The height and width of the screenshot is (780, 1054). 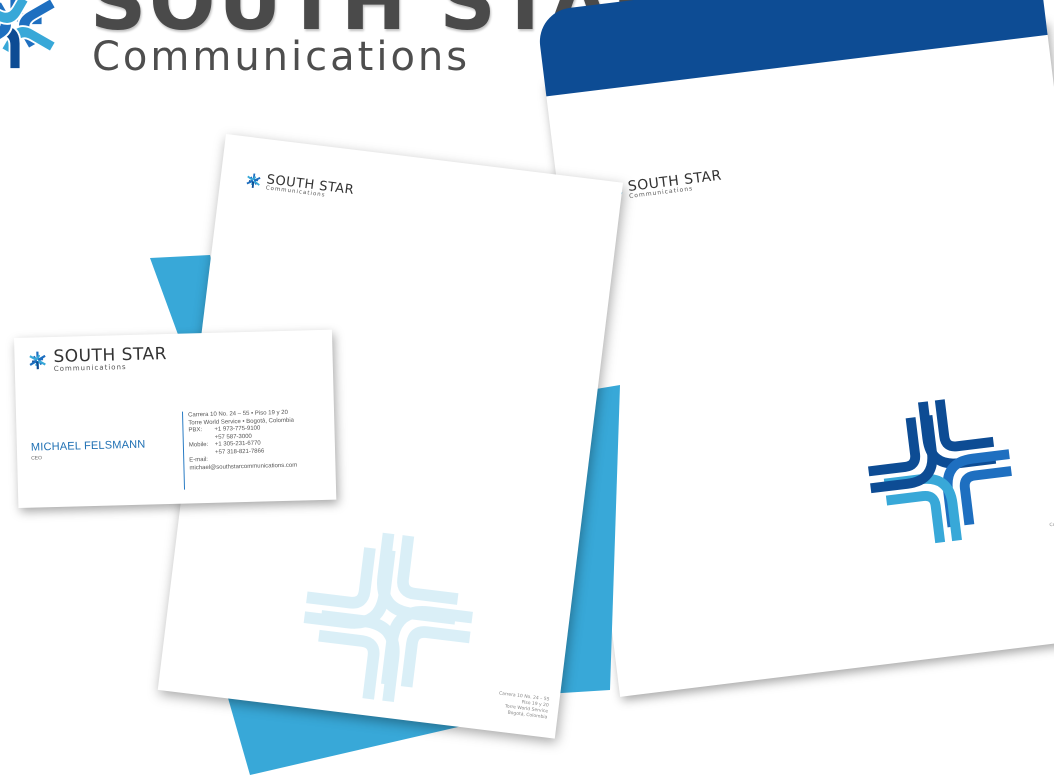 I want to click on card-mobile-number: +57 318-821-7866, so click(x=239, y=451).